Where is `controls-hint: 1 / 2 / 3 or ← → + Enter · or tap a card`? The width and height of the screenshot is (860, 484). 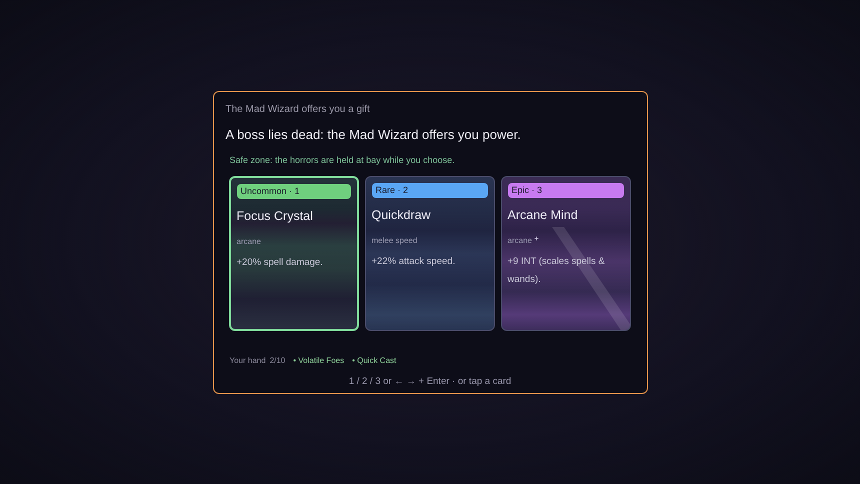 controls-hint: 1 / 2 / 3 or ← → + Enter · or tap a card is located at coordinates (430, 381).